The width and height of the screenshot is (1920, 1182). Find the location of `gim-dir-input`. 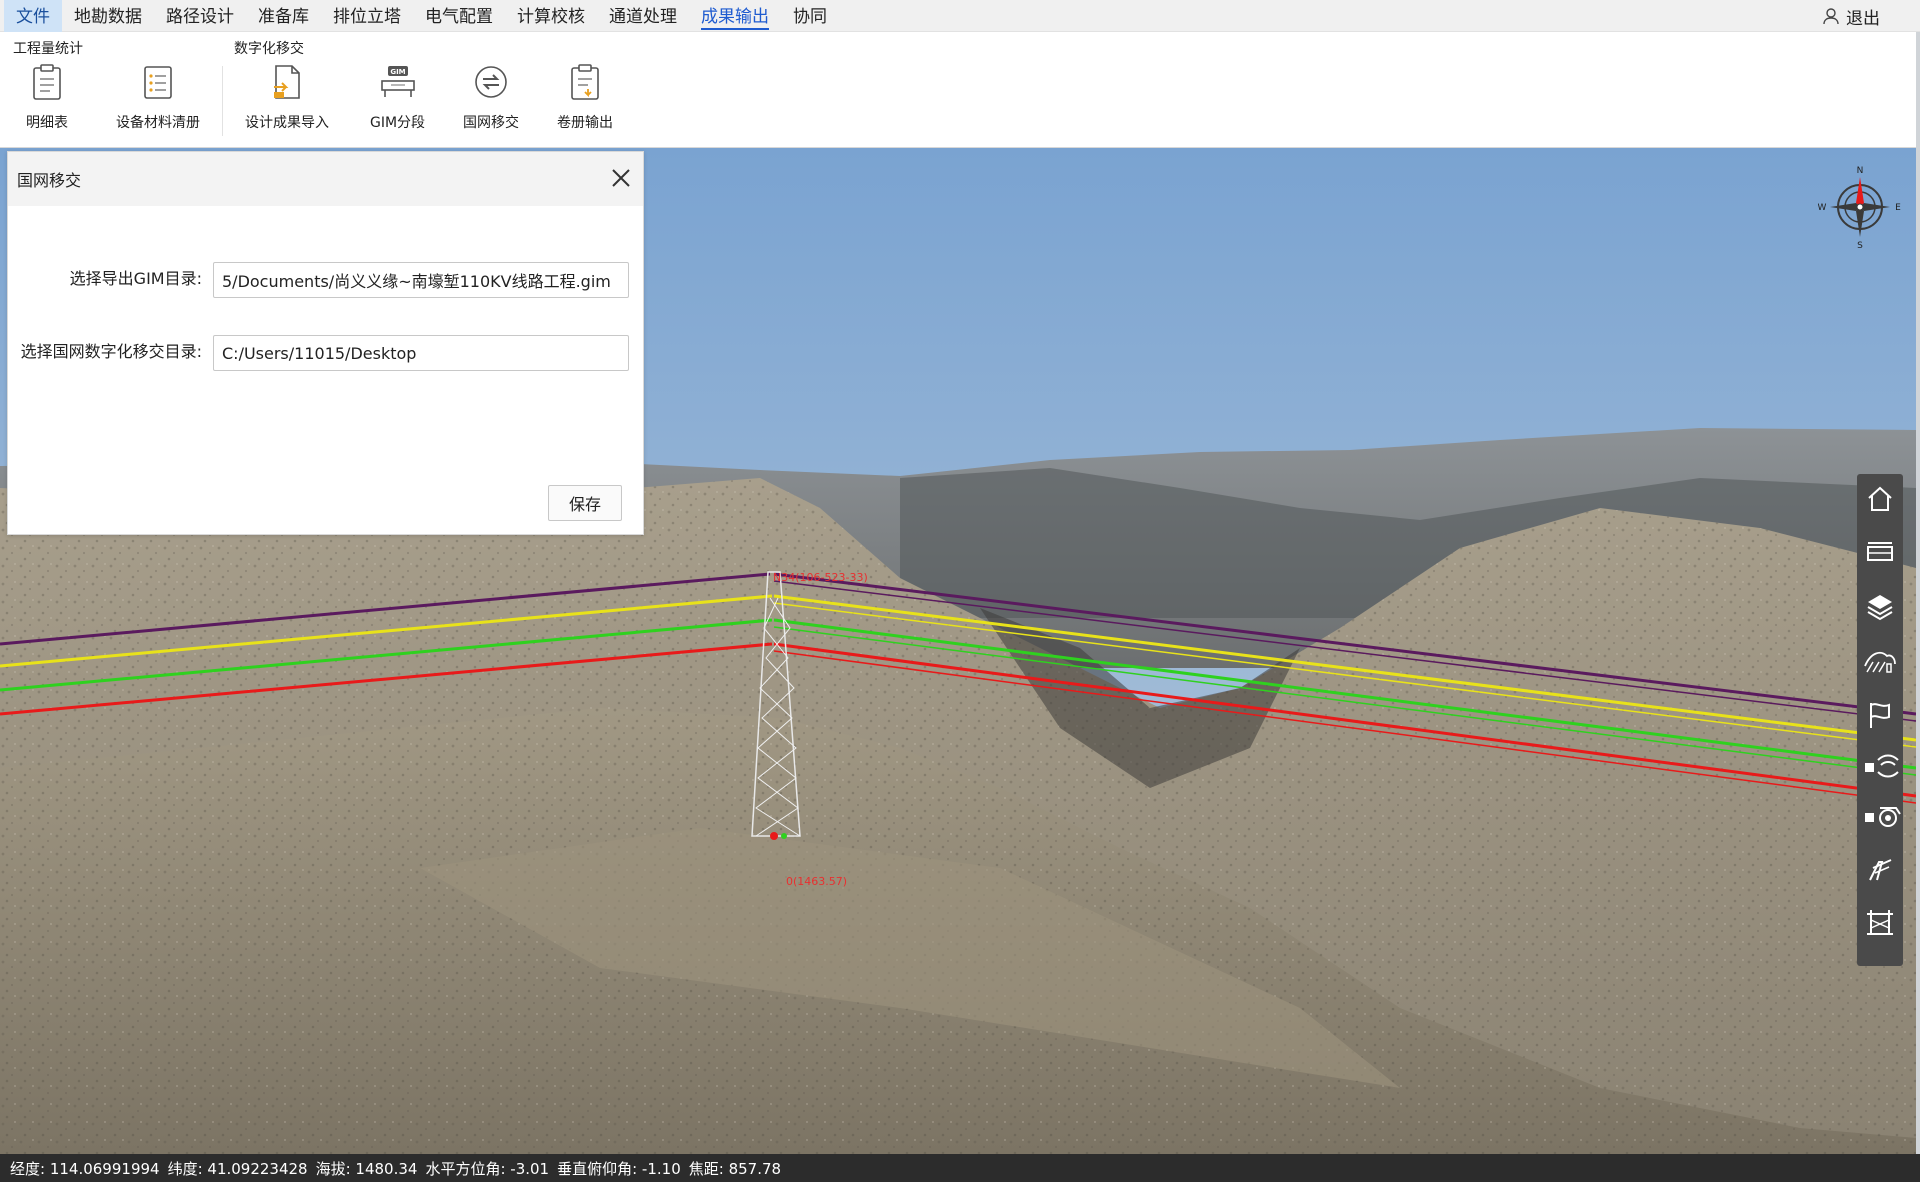

gim-dir-input is located at coordinates (421, 280).